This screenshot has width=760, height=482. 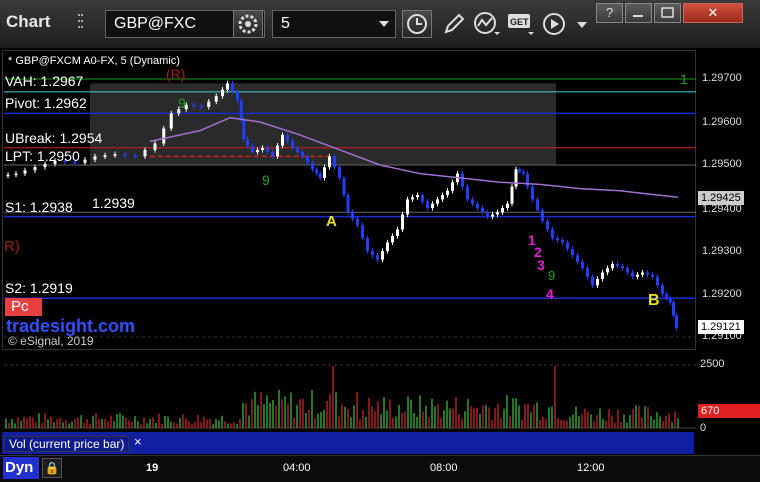 I want to click on time-axis-bar, so click(x=380, y=468).